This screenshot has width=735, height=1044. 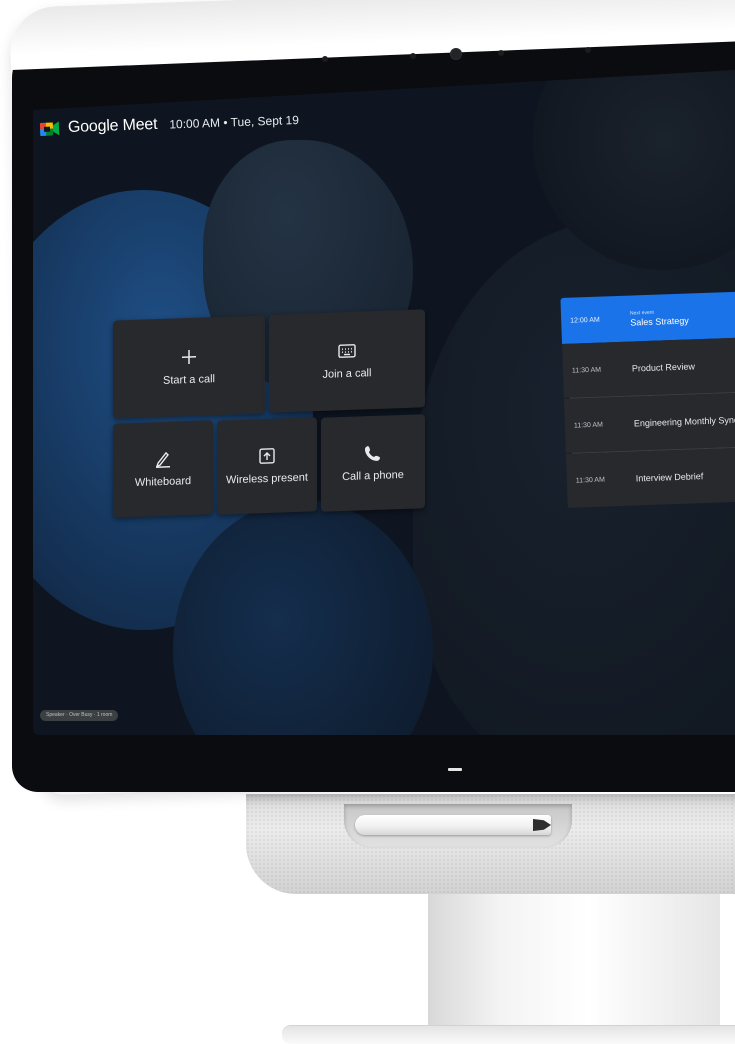 What do you see at coordinates (373, 453) in the screenshot?
I see `phone-icon` at bounding box center [373, 453].